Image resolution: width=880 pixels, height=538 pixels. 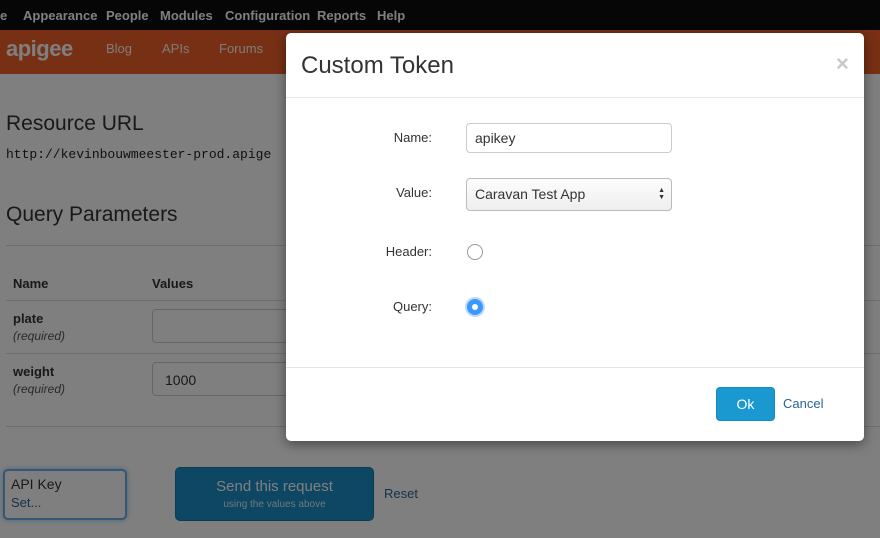 What do you see at coordinates (377, 65) in the screenshot?
I see `modal-title: Custom Token` at bounding box center [377, 65].